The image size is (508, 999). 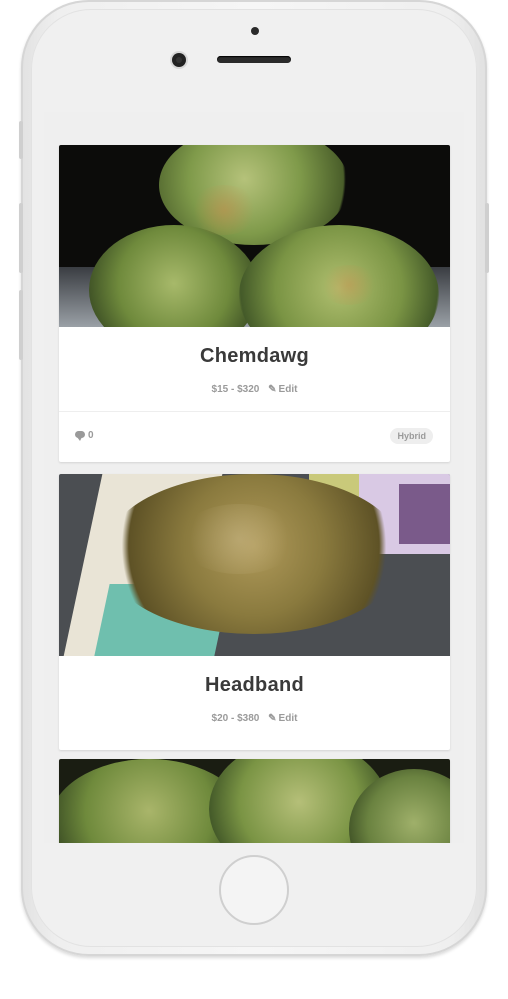 What do you see at coordinates (91, 435) in the screenshot?
I see `comment-count-value: 0` at bounding box center [91, 435].